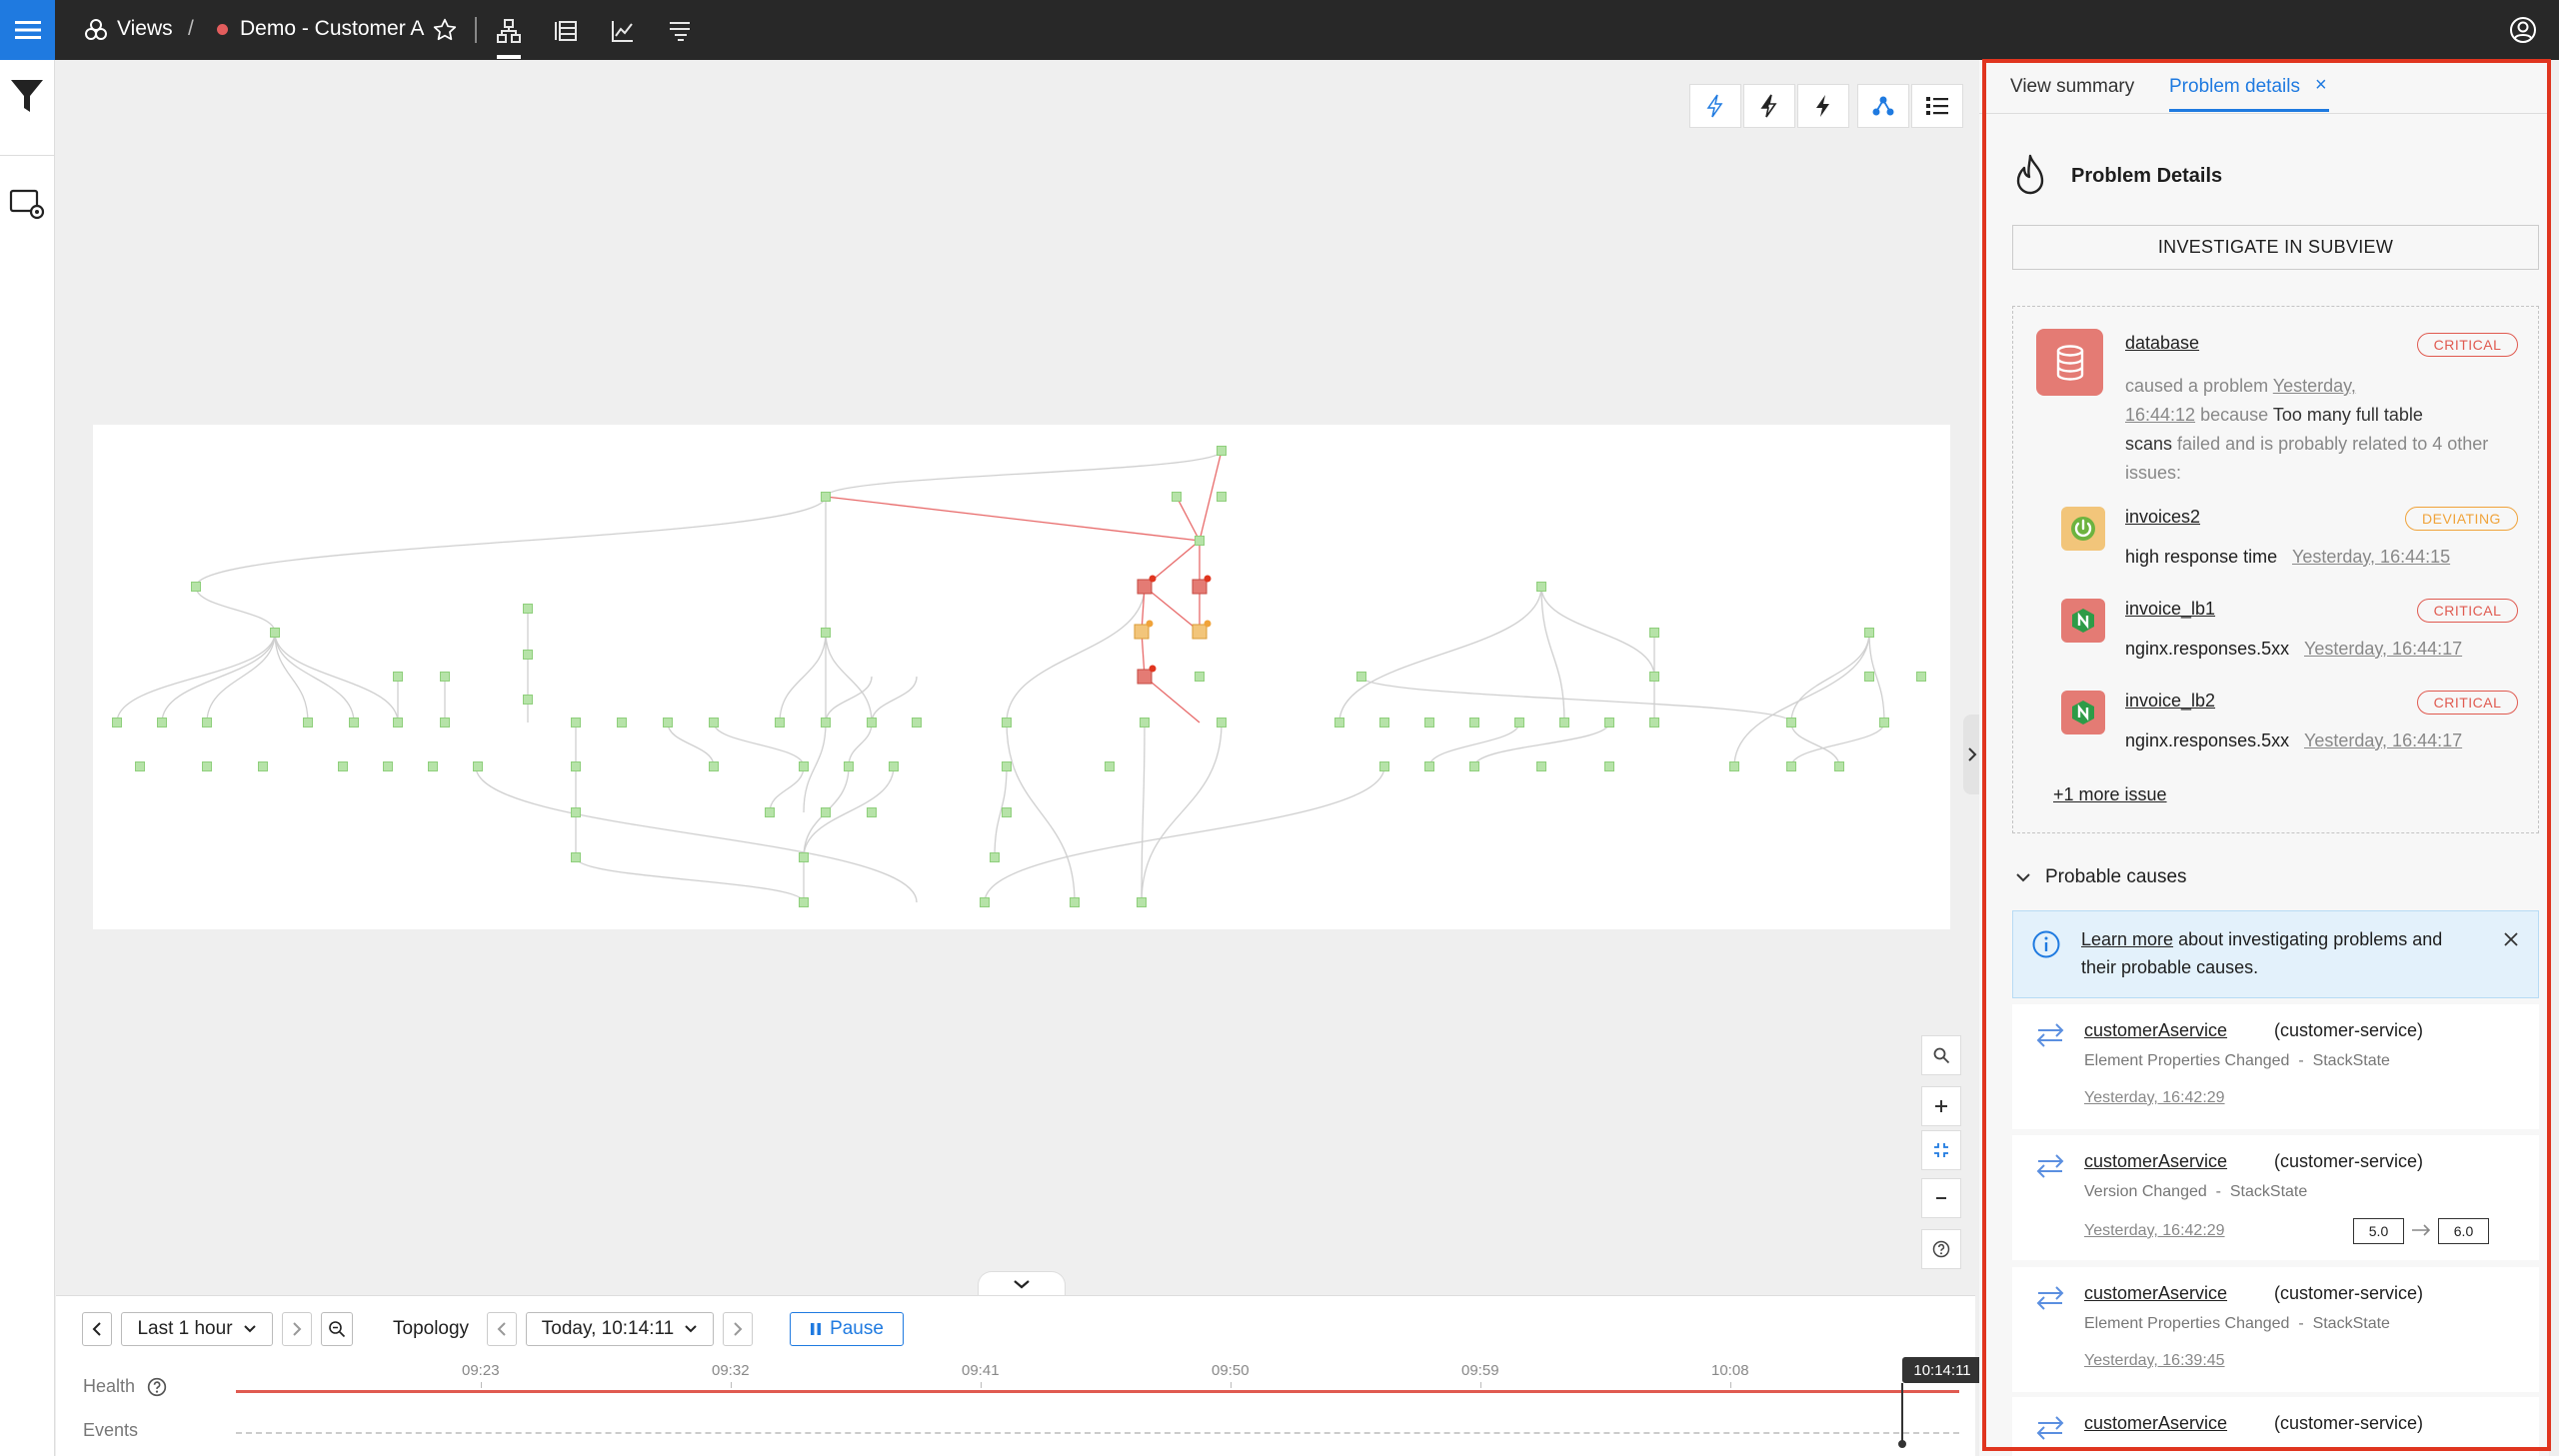 The height and width of the screenshot is (1456, 2559). Describe the element at coordinates (1902, 1444) in the screenshot. I see `time-cursor-handle` at that location.